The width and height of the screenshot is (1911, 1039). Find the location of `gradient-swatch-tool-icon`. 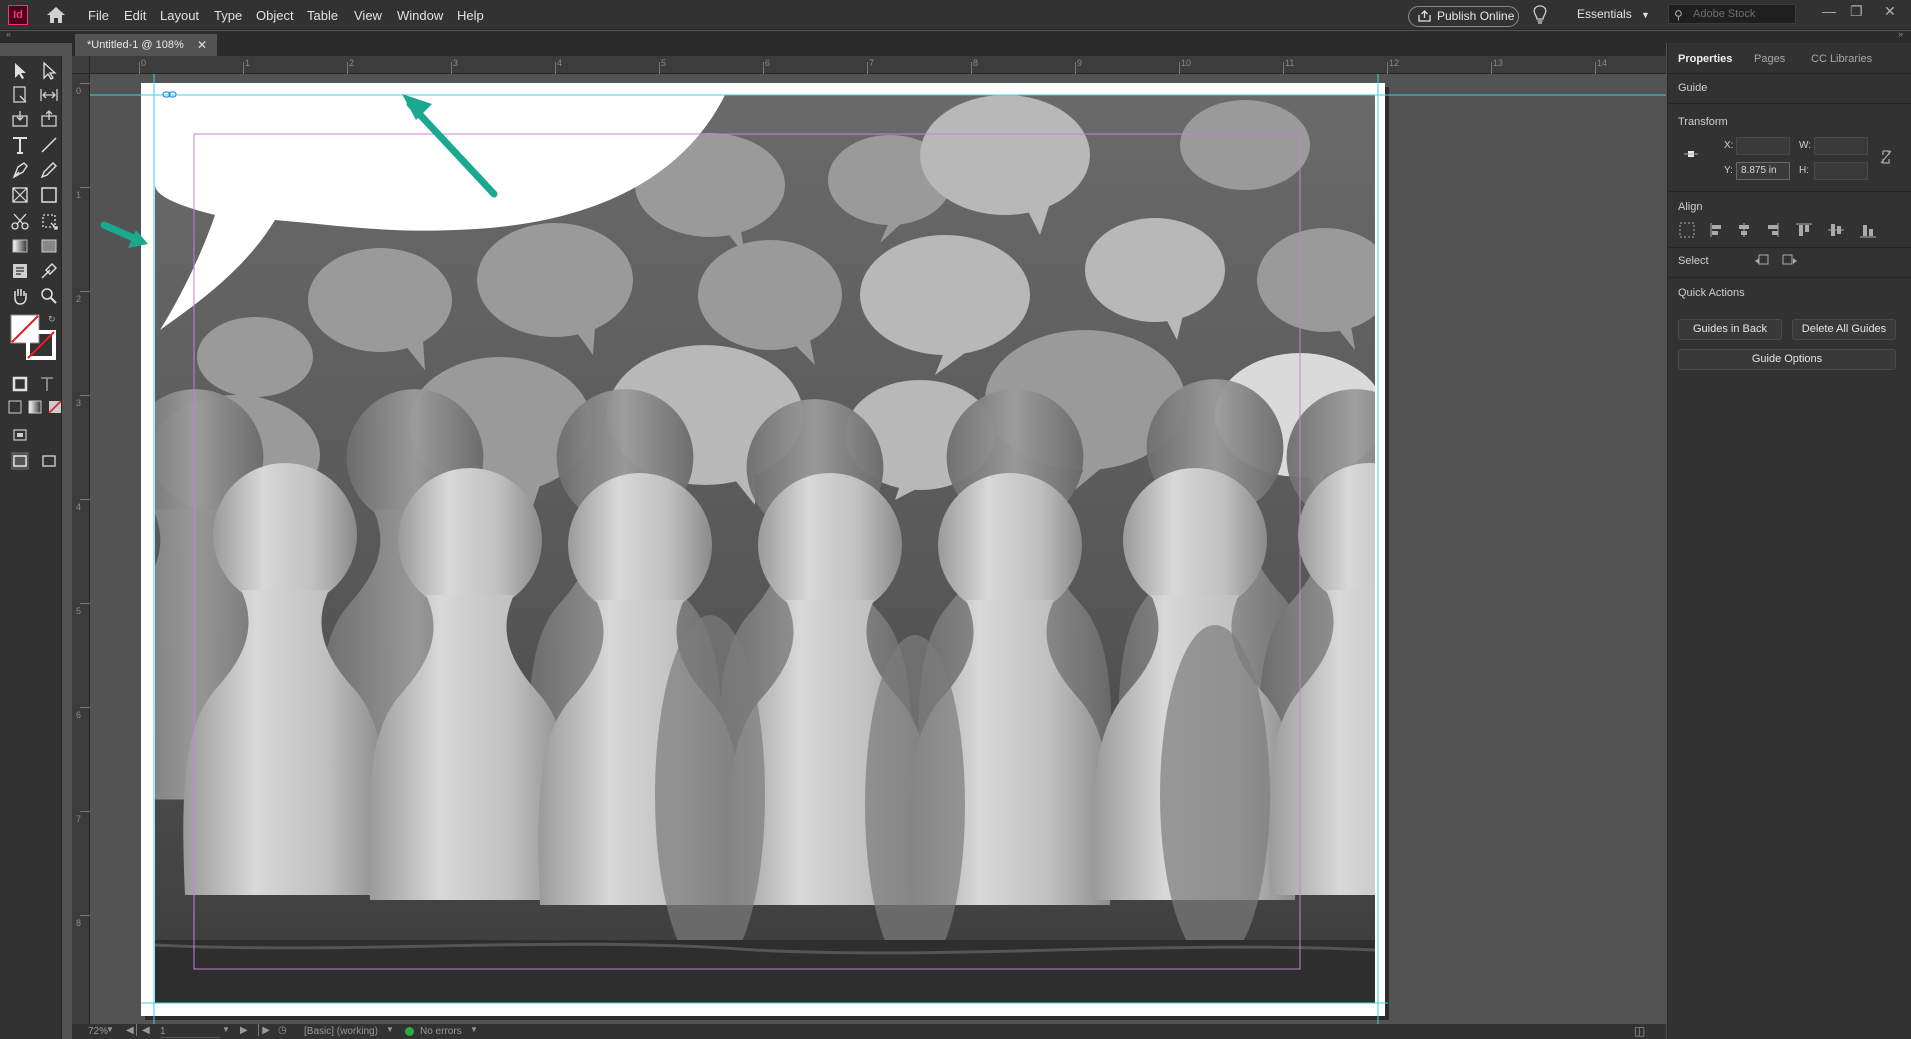

gradient-swatch-tool-icon is located at coordinates (20, 246).